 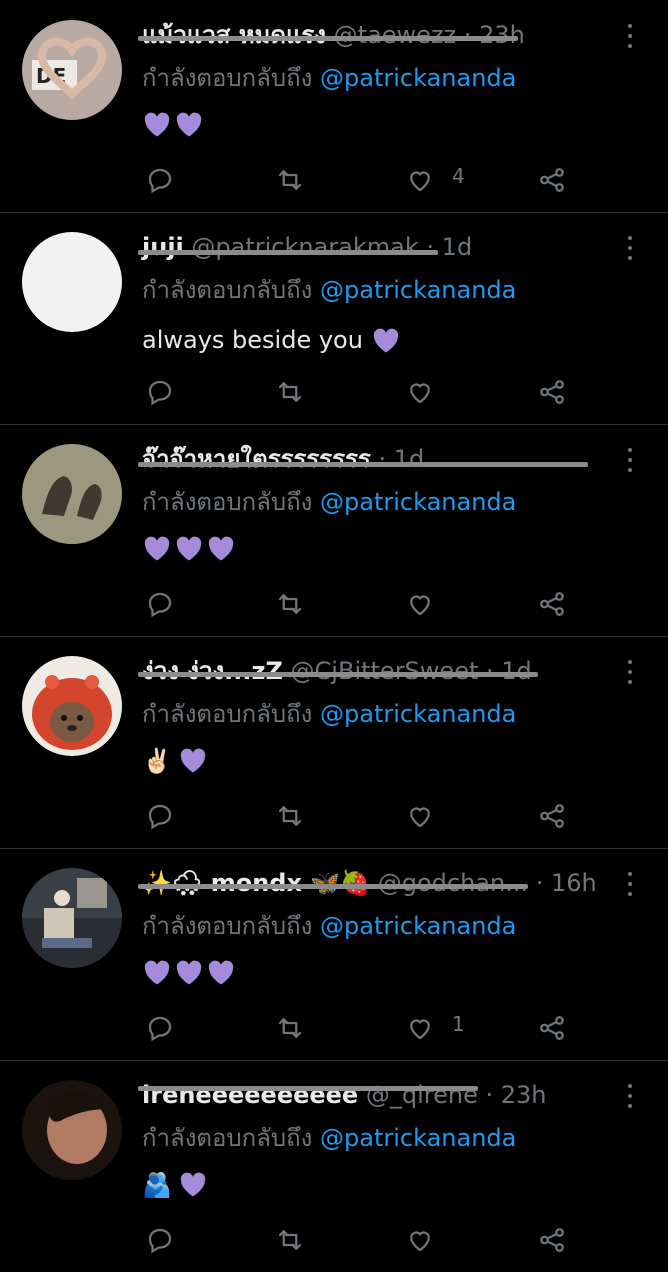 What do you see at coordinates (271, 338) in the screenshot?
I see `tweet-text: always beside you` at bounding box center [271, 338].